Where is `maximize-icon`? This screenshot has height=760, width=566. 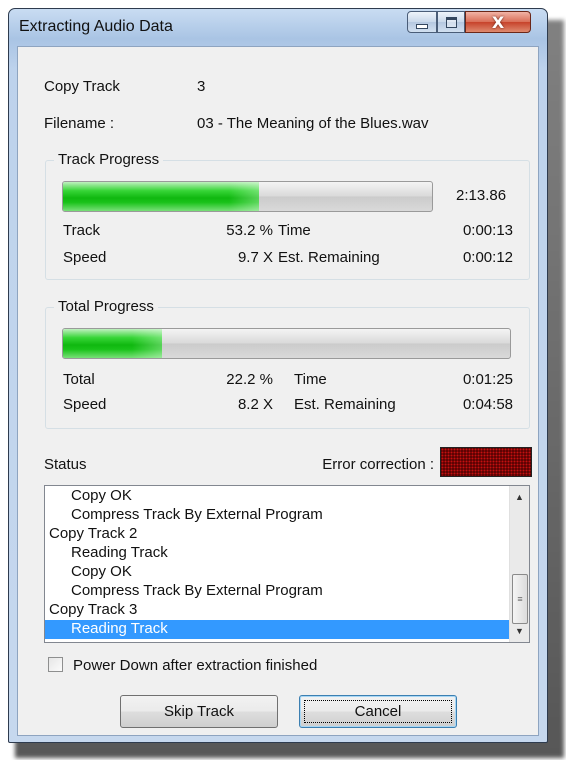
maximize-icon is located at coordinates (451, 22).